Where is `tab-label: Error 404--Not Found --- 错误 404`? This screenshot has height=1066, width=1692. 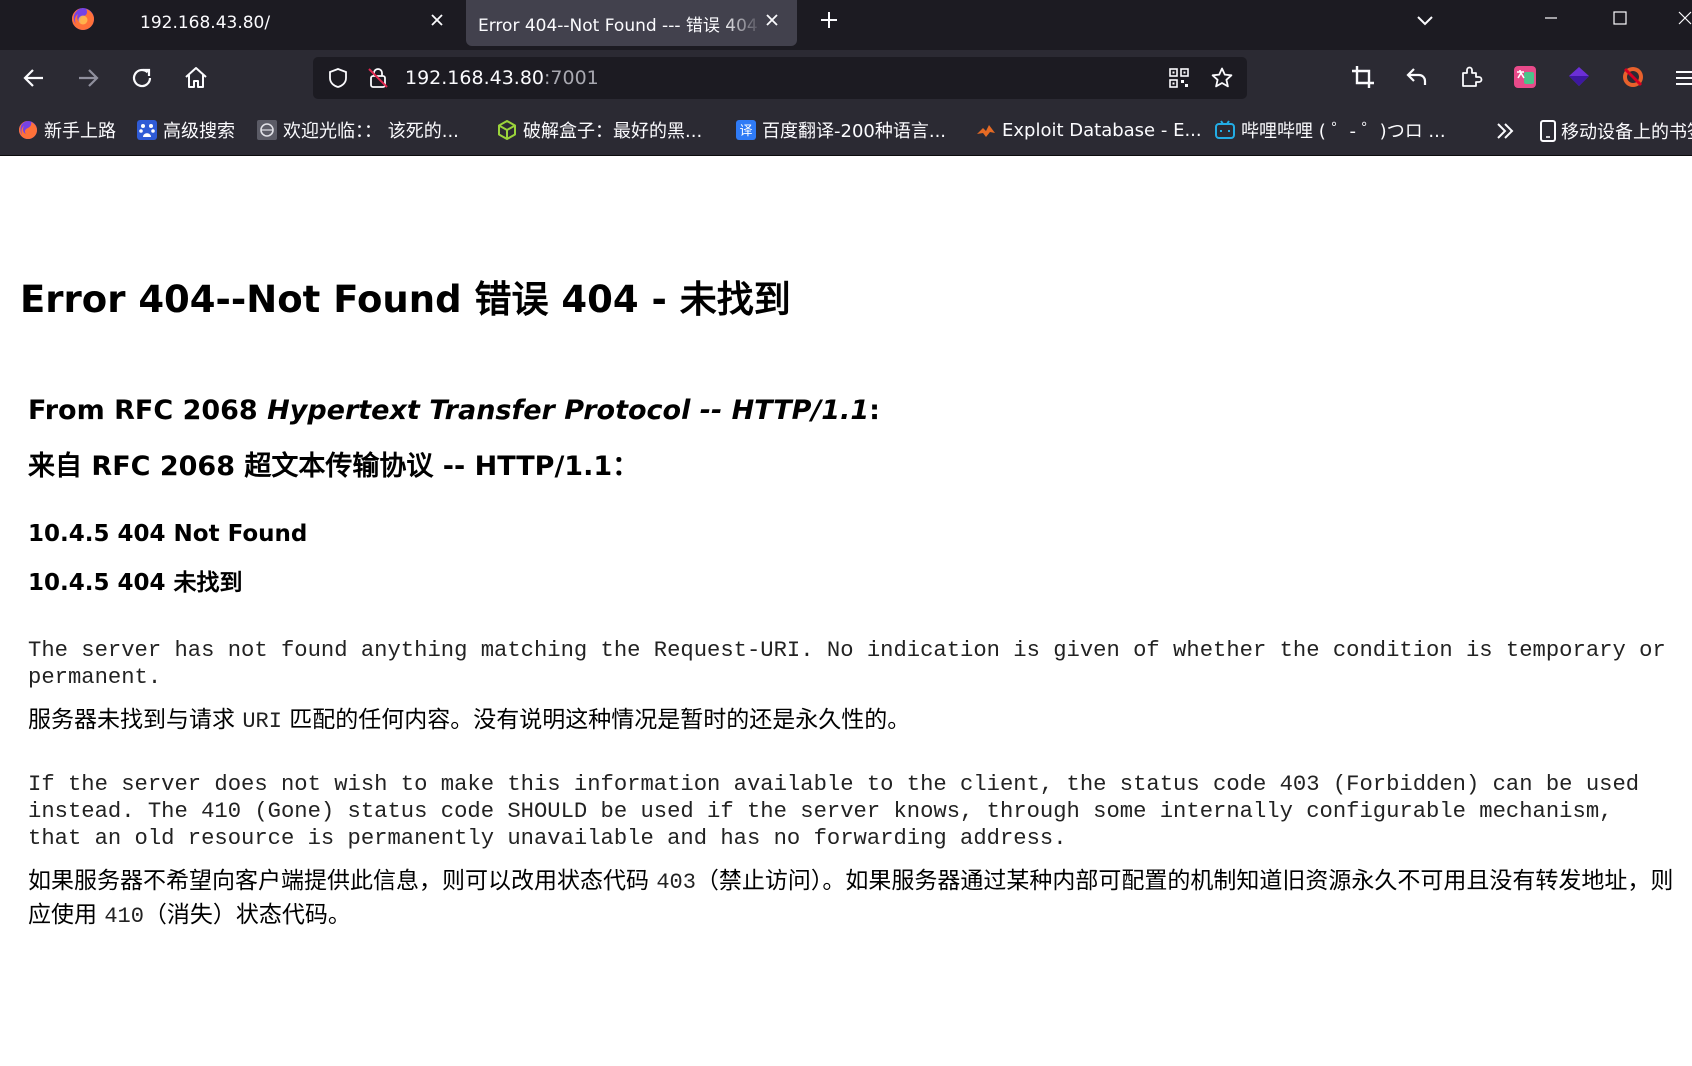 tab-label: Error 404--Not Found --- 错误 404 is located at coordinates (618, 25).